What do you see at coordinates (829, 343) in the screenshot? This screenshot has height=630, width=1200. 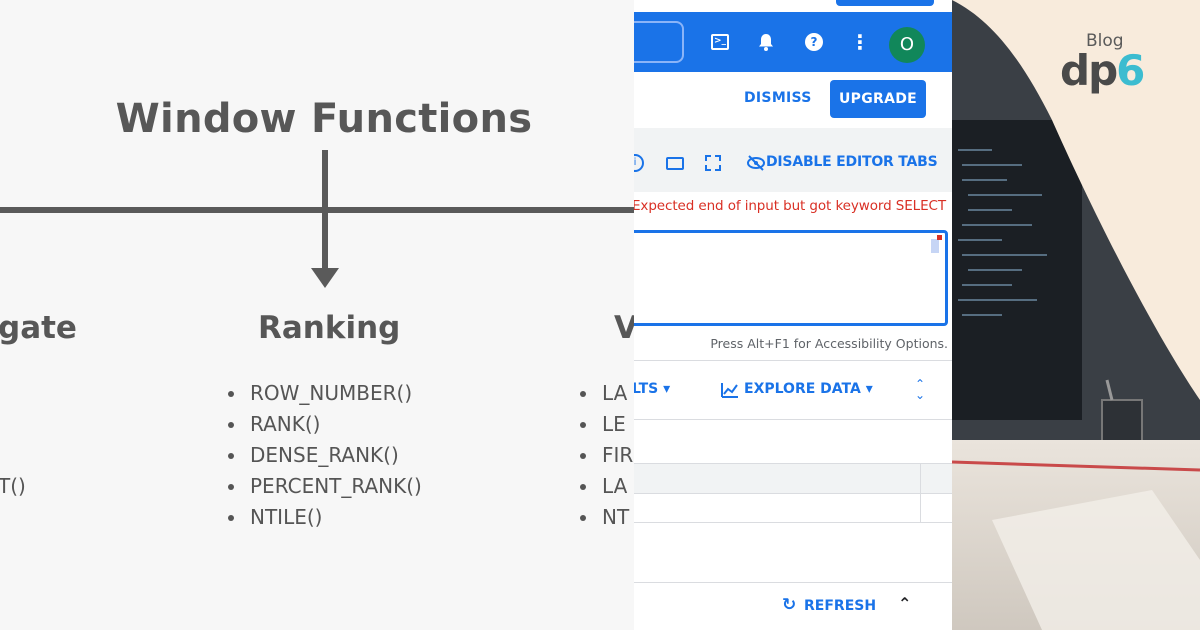 I see `accessibility-hint: Press Alt+F1 for Accessibility Options.` at bounding box center [829, 343].